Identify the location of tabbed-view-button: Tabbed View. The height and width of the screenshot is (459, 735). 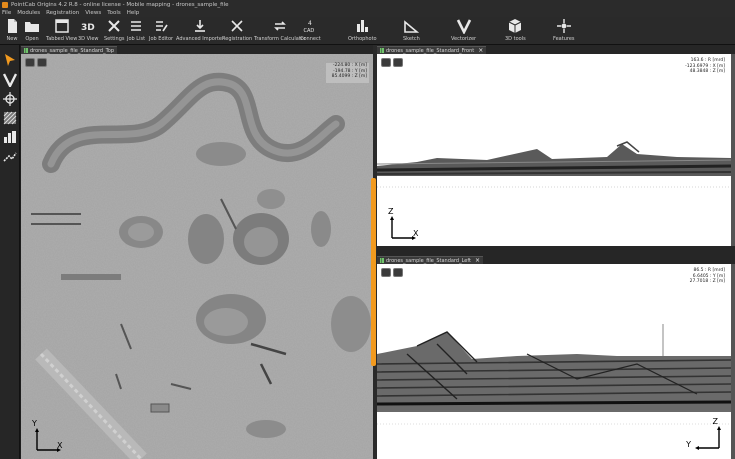
(61, 30).